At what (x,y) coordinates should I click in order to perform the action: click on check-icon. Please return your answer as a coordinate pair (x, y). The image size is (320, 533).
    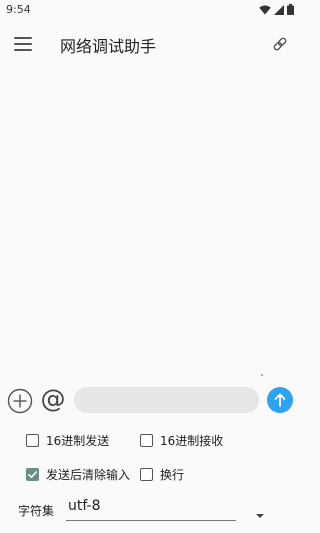
    Looking at the image, I should click on (32, 474).